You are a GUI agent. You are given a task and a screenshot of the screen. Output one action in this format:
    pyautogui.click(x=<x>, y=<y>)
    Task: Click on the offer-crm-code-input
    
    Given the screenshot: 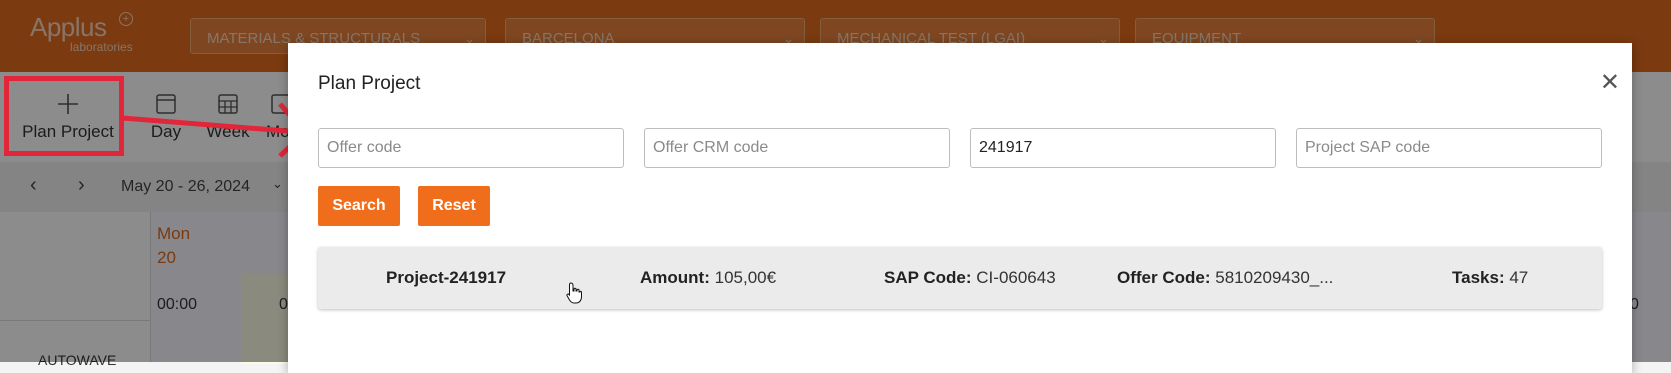 What is the action you would take?
    pyautogui.click(x=797, y=148)
    